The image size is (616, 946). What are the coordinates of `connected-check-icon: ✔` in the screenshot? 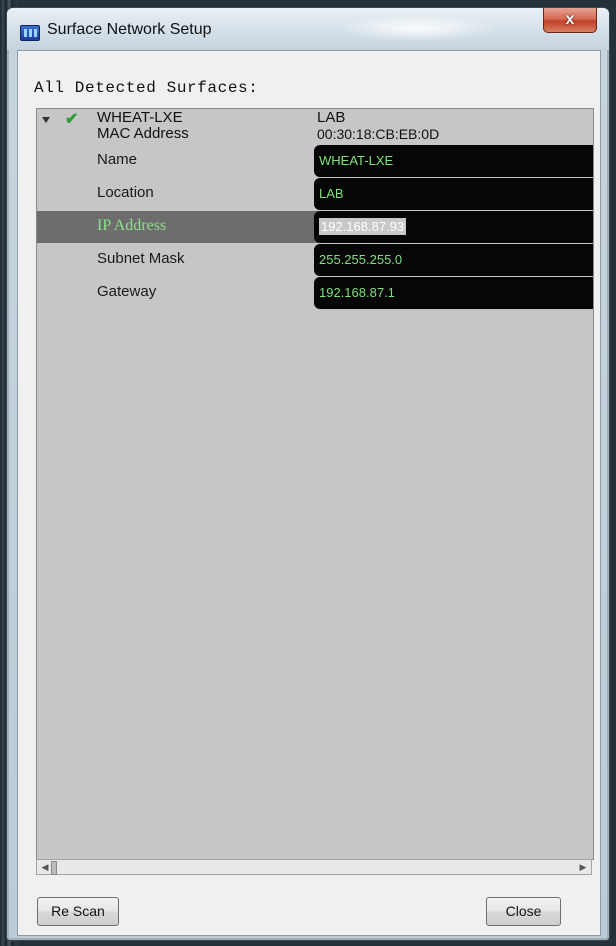 It's located at (72, 119).